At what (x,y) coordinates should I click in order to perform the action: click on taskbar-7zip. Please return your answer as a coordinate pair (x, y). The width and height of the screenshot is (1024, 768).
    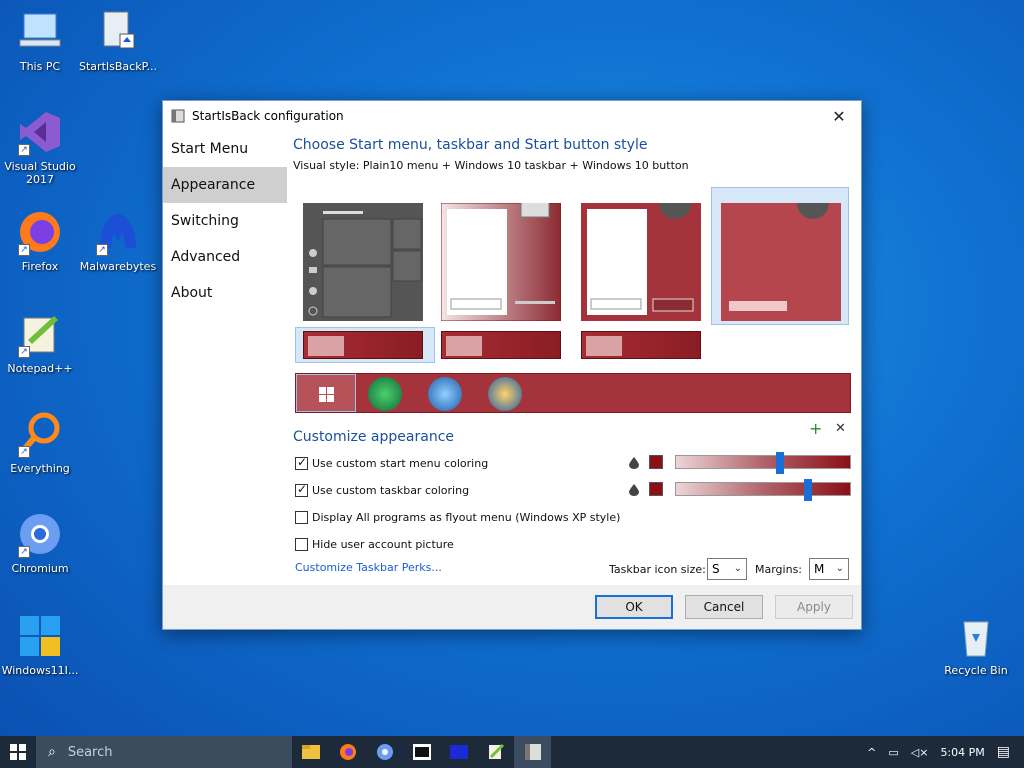
    Looking at the image, I should click on (421, 752).